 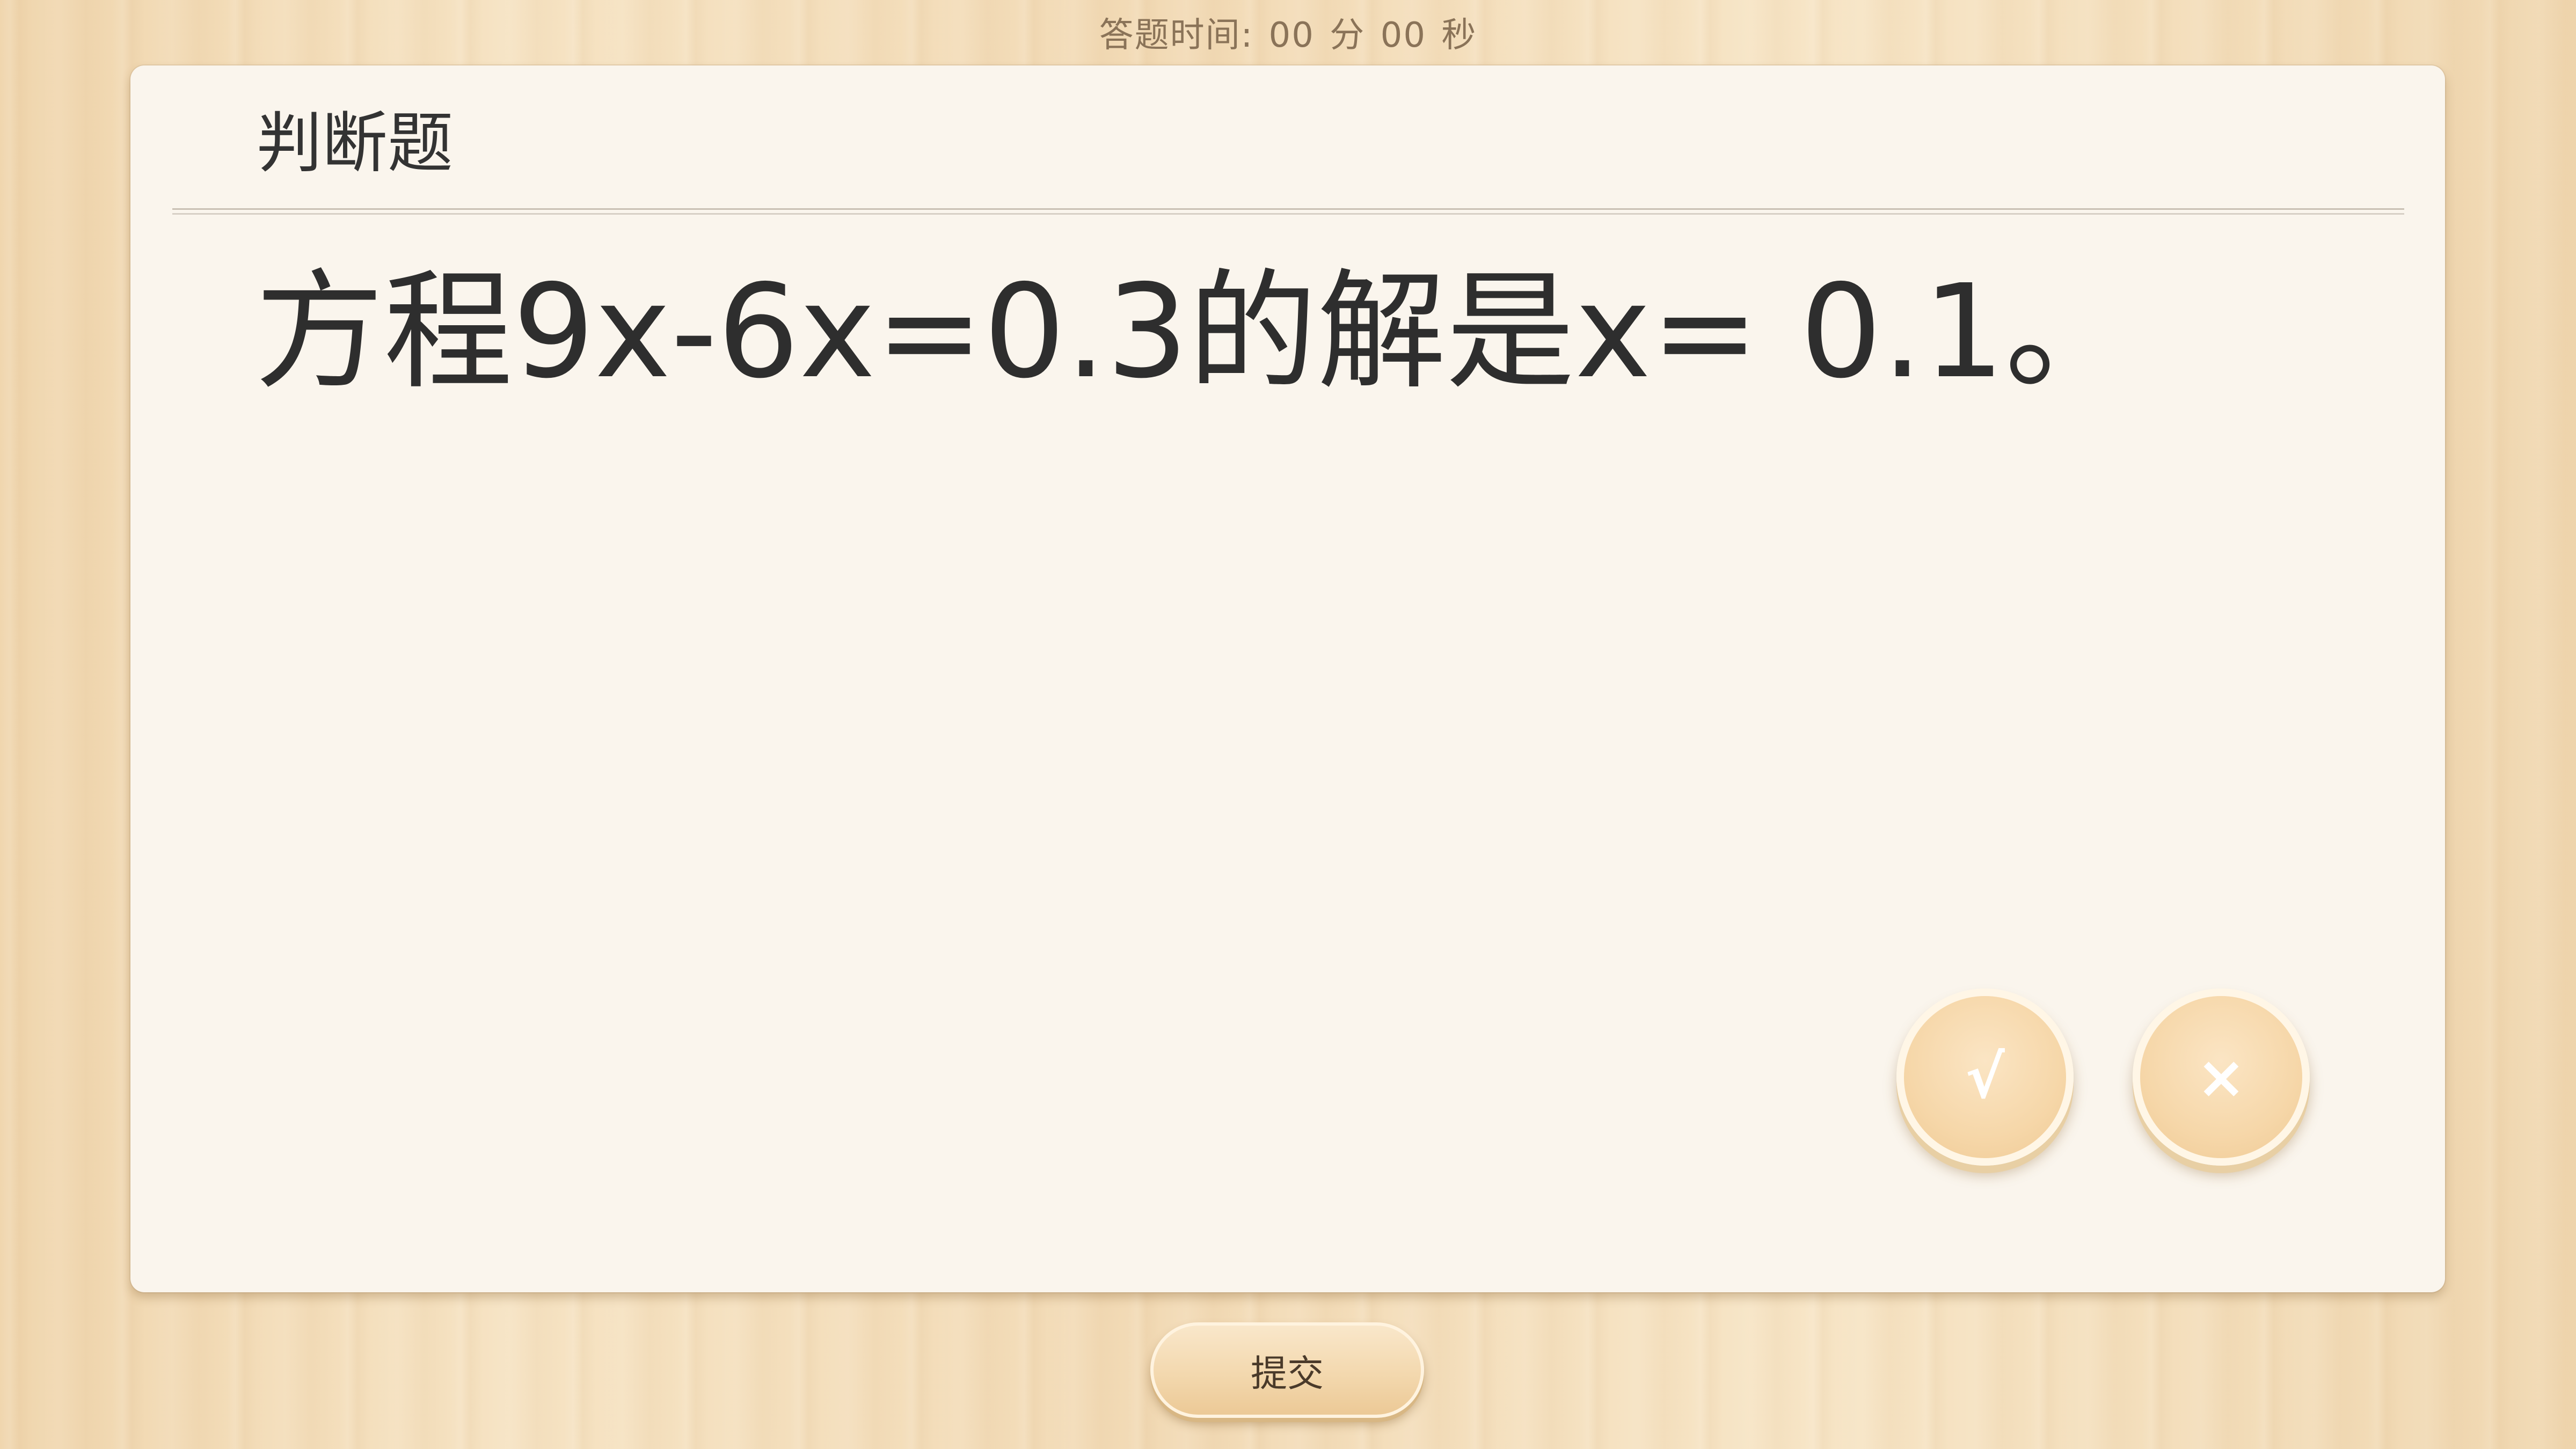 I want to click on answer-true-button: √, so click(x=1985, y=1077).